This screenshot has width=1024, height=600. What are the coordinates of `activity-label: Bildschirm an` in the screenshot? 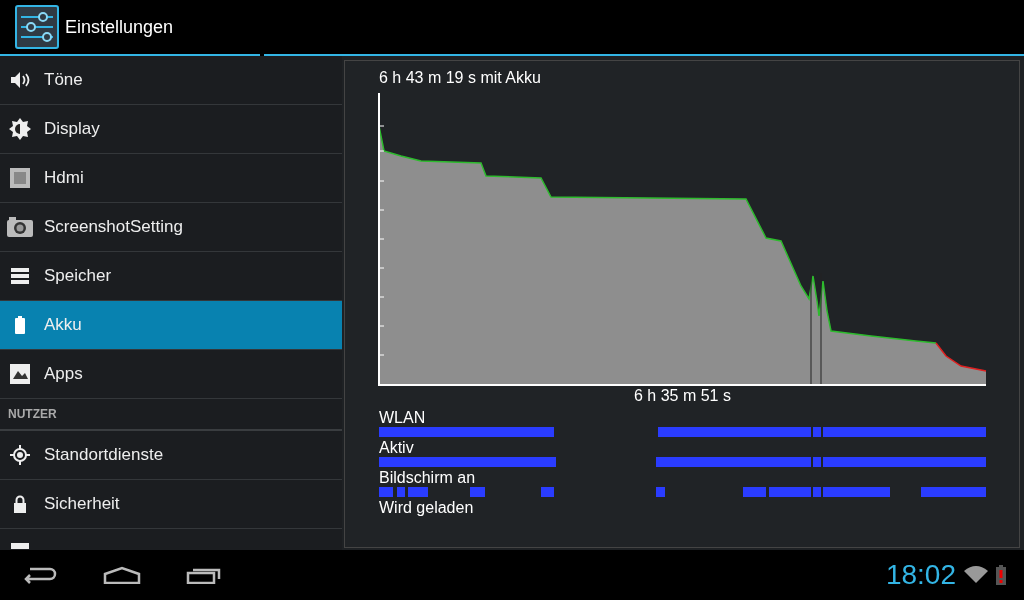 It's located at (427, 478).